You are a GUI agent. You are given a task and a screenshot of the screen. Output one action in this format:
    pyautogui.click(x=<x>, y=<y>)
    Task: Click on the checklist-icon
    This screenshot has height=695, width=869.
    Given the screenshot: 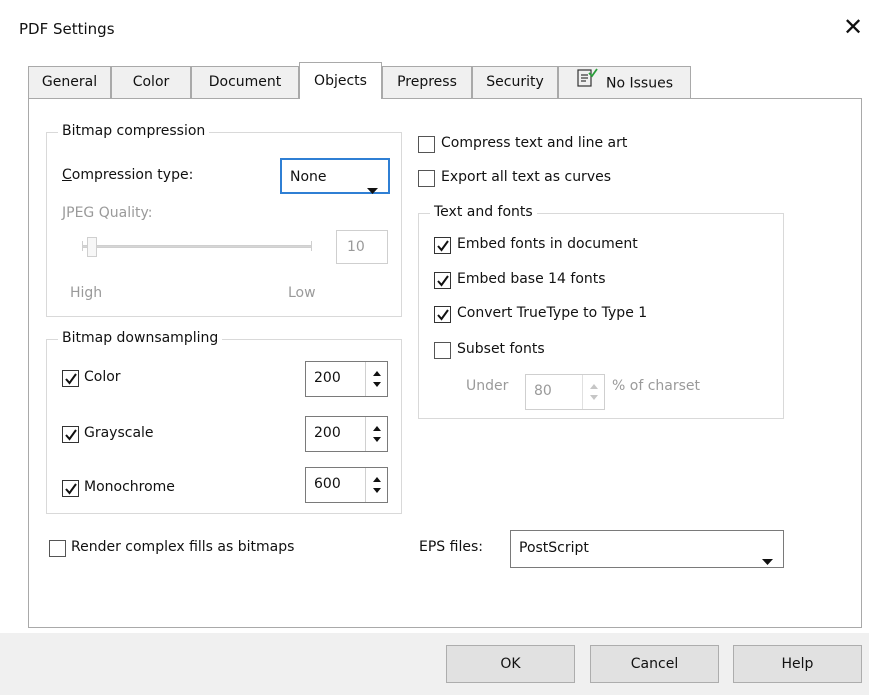 What is the action you would take?
    pyautogui.click(x=587, y=83)
    